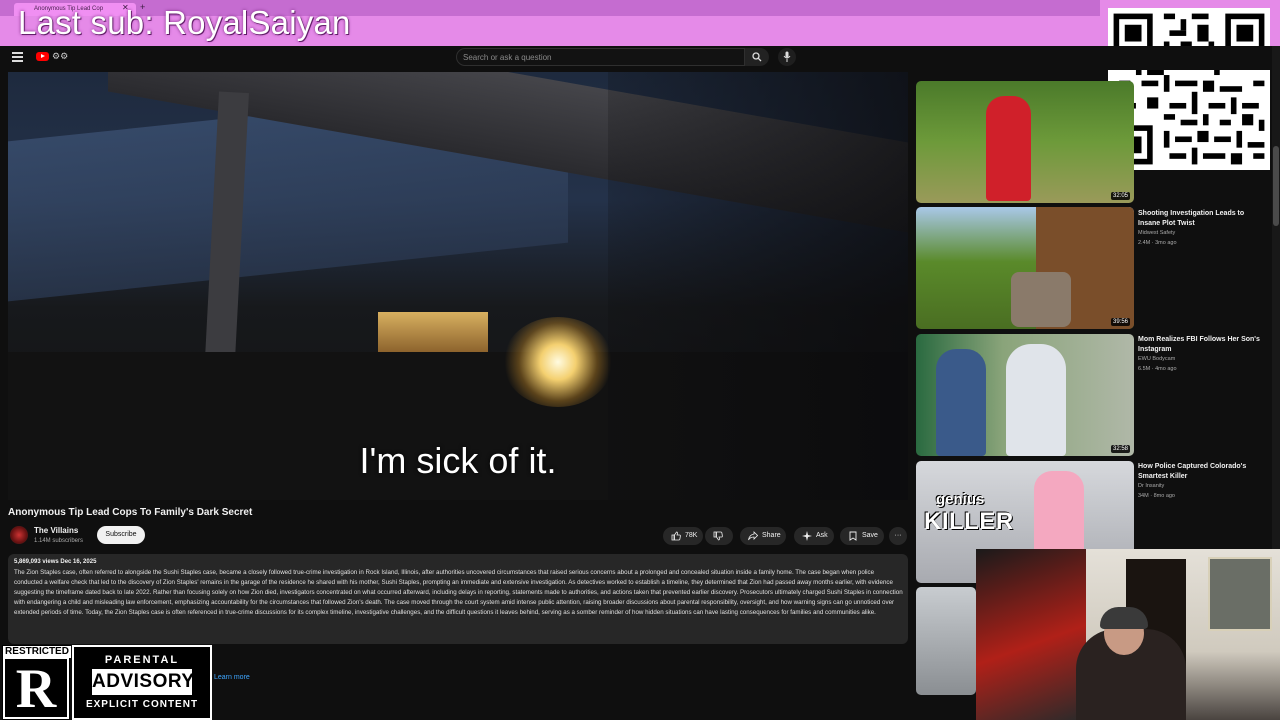  What do you see at coordinates (870, 535) in the screenshot?
I see `save-label: Save` at bounding box center [870, 535].